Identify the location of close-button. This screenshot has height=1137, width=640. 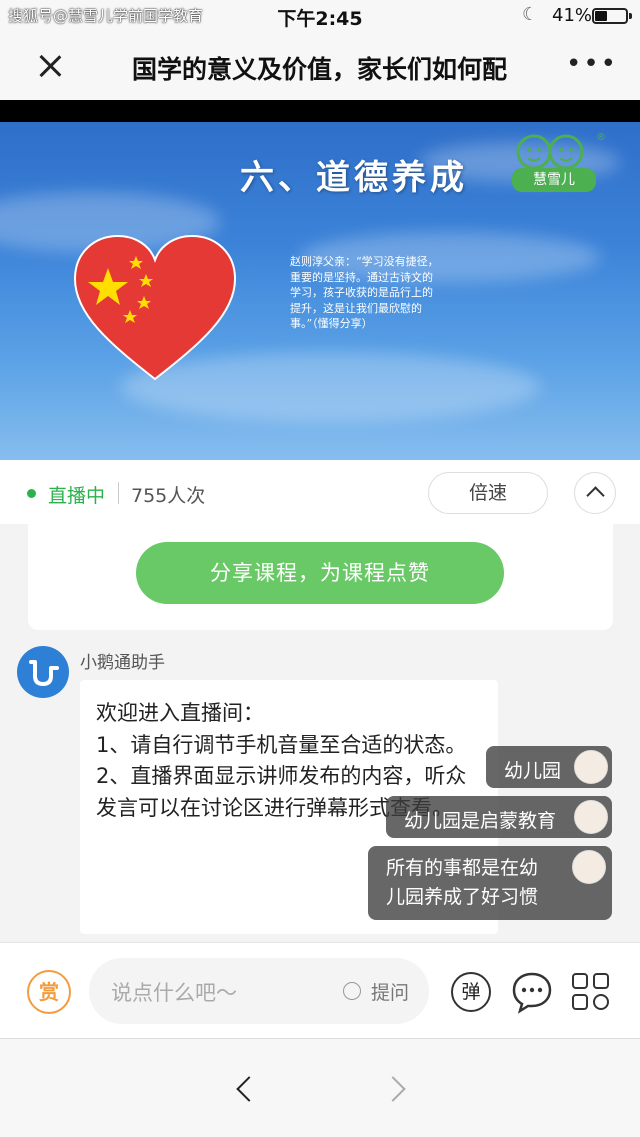
(50, 66).